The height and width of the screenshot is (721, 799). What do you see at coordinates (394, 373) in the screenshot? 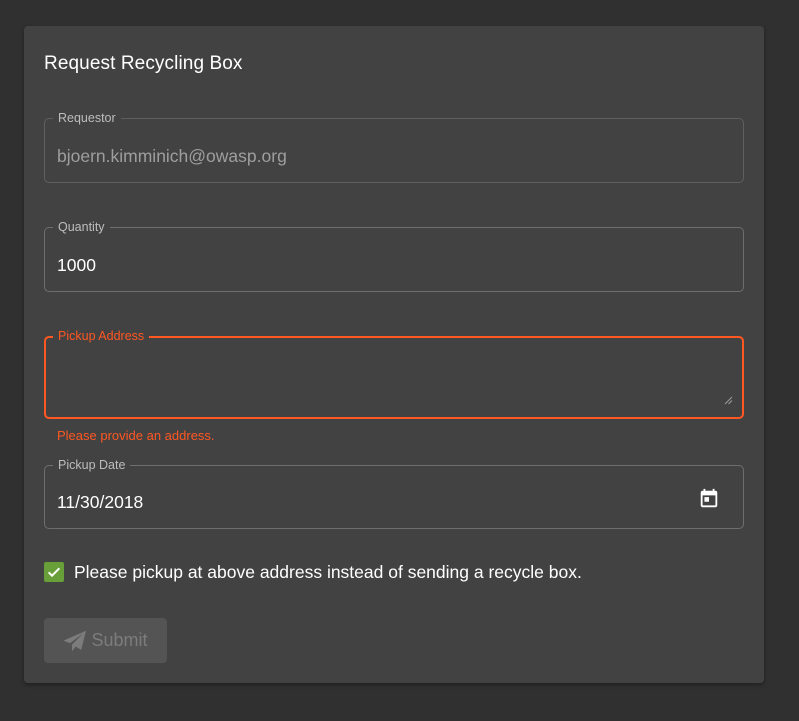
I see `pickup-address-field: Pickup Address` at bounding box center [394, 373].